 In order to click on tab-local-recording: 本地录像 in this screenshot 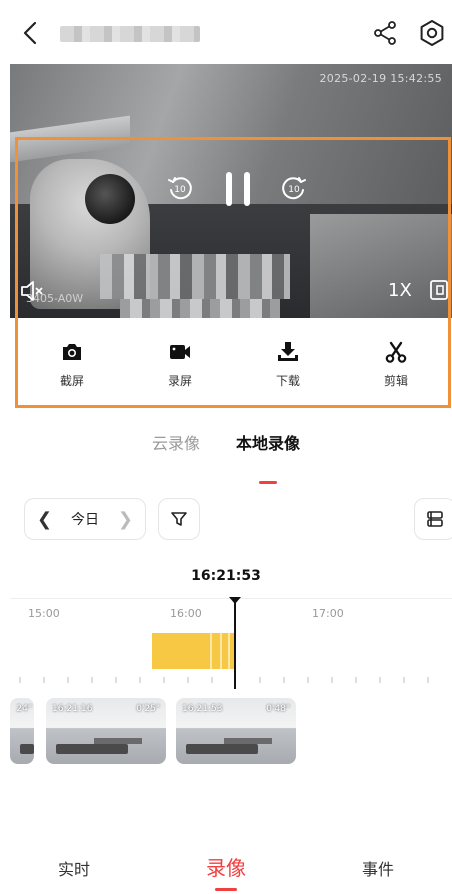, I will do `click(268, 457)`.